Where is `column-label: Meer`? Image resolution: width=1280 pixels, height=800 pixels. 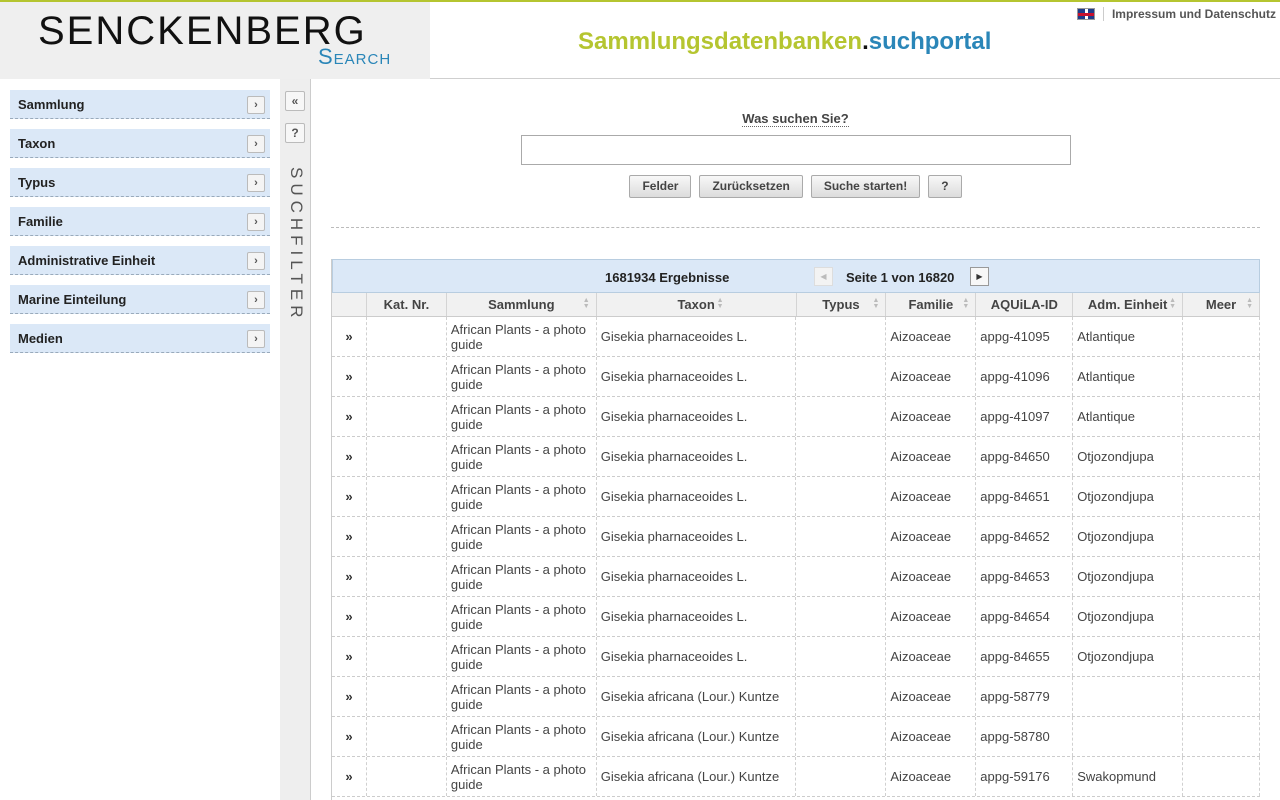 column-label: Meer is located at coordinates (1221, 304).